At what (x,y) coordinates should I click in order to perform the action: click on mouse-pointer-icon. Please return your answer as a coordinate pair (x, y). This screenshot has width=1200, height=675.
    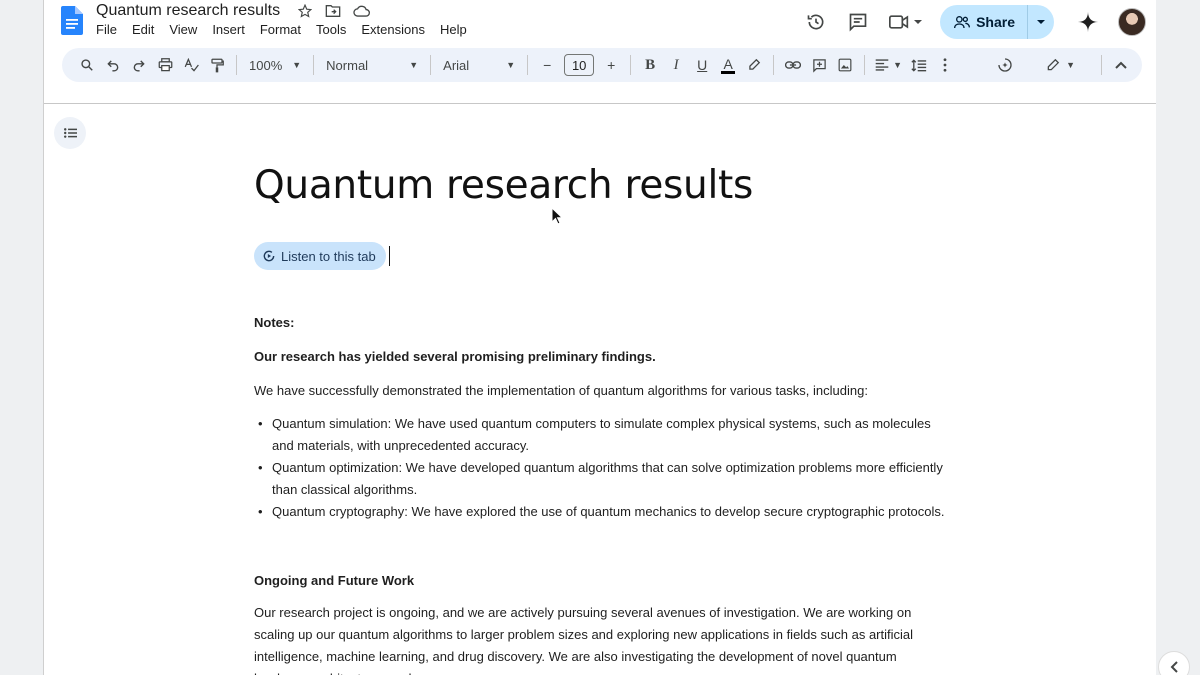
    Looking at the image, I should click on (557, 216).